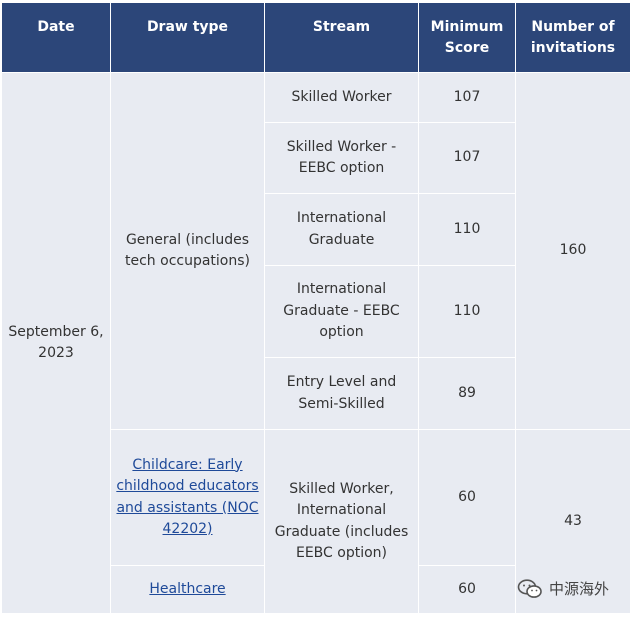  I want to click on watermark-text: 中源海外, so click(579, 589).